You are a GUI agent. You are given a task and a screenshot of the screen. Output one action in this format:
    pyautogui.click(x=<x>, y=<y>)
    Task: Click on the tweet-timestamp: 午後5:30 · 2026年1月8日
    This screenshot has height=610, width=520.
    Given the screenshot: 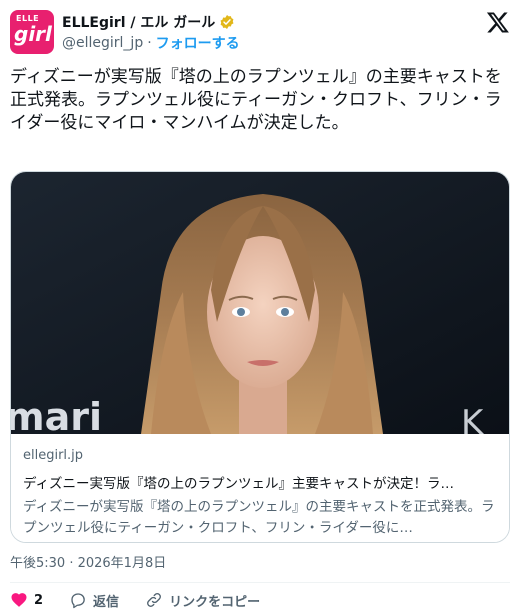 What is the action you would take?
    pyautogui.click(x=88, y=561)
    